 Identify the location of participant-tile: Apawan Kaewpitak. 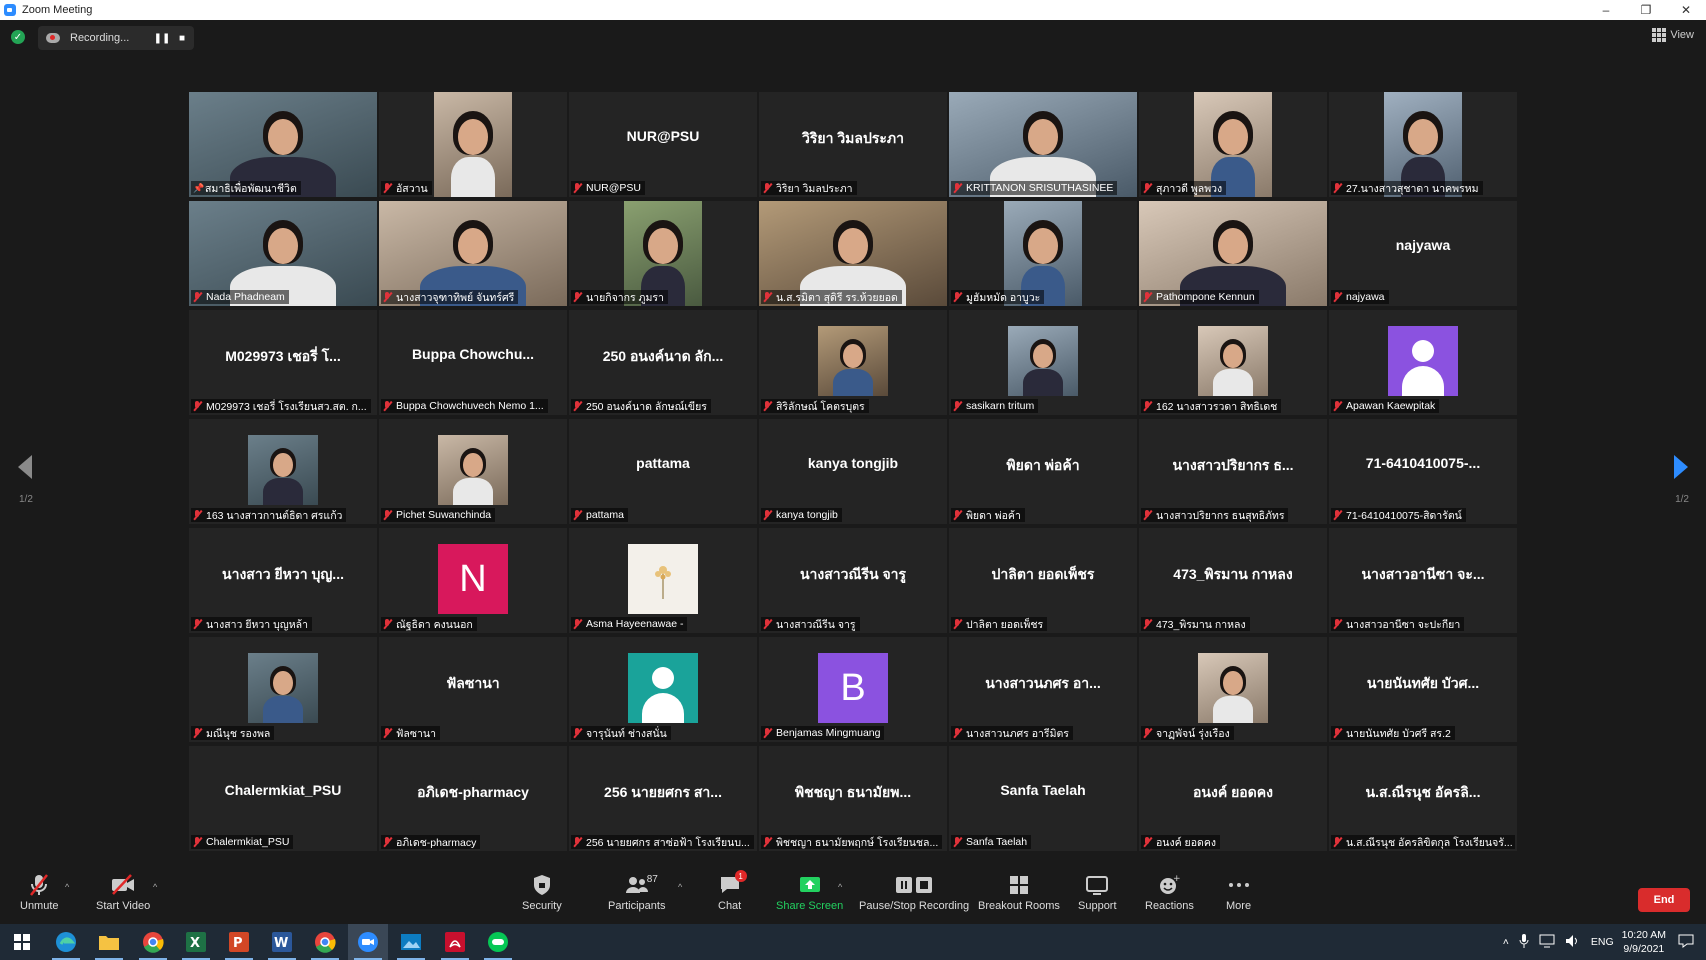
(1423, 362).